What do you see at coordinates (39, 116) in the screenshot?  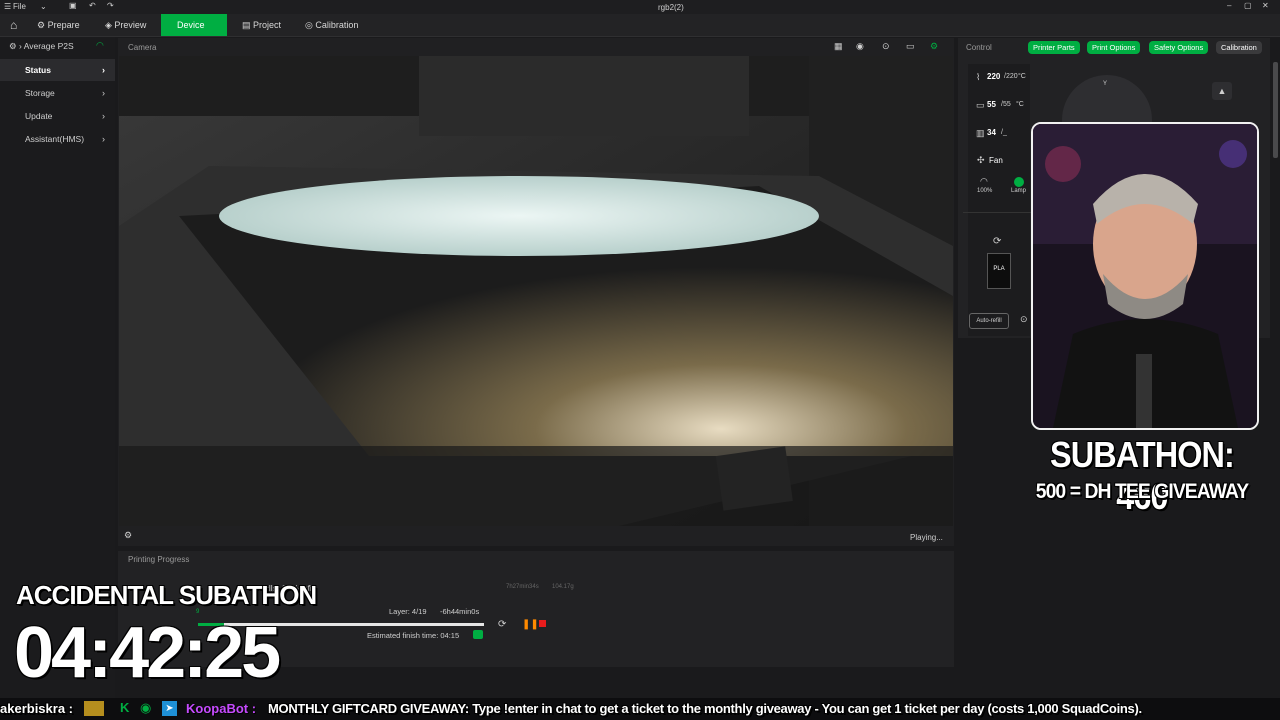 I see `sidebar-item-label: Update` at bounding box center [39, 116].